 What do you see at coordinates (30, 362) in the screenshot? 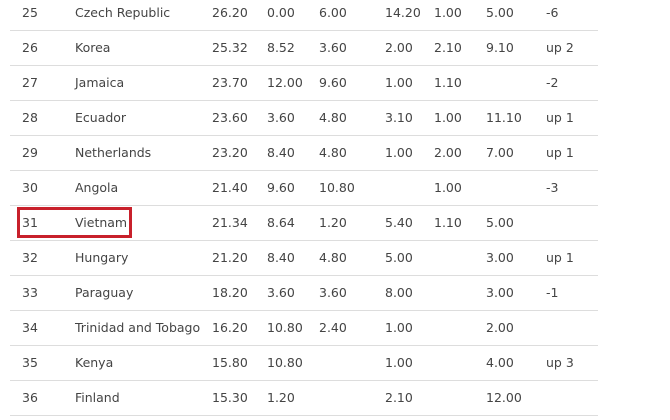
I see `rank-cell: 35` at bounding box center [30, 362].